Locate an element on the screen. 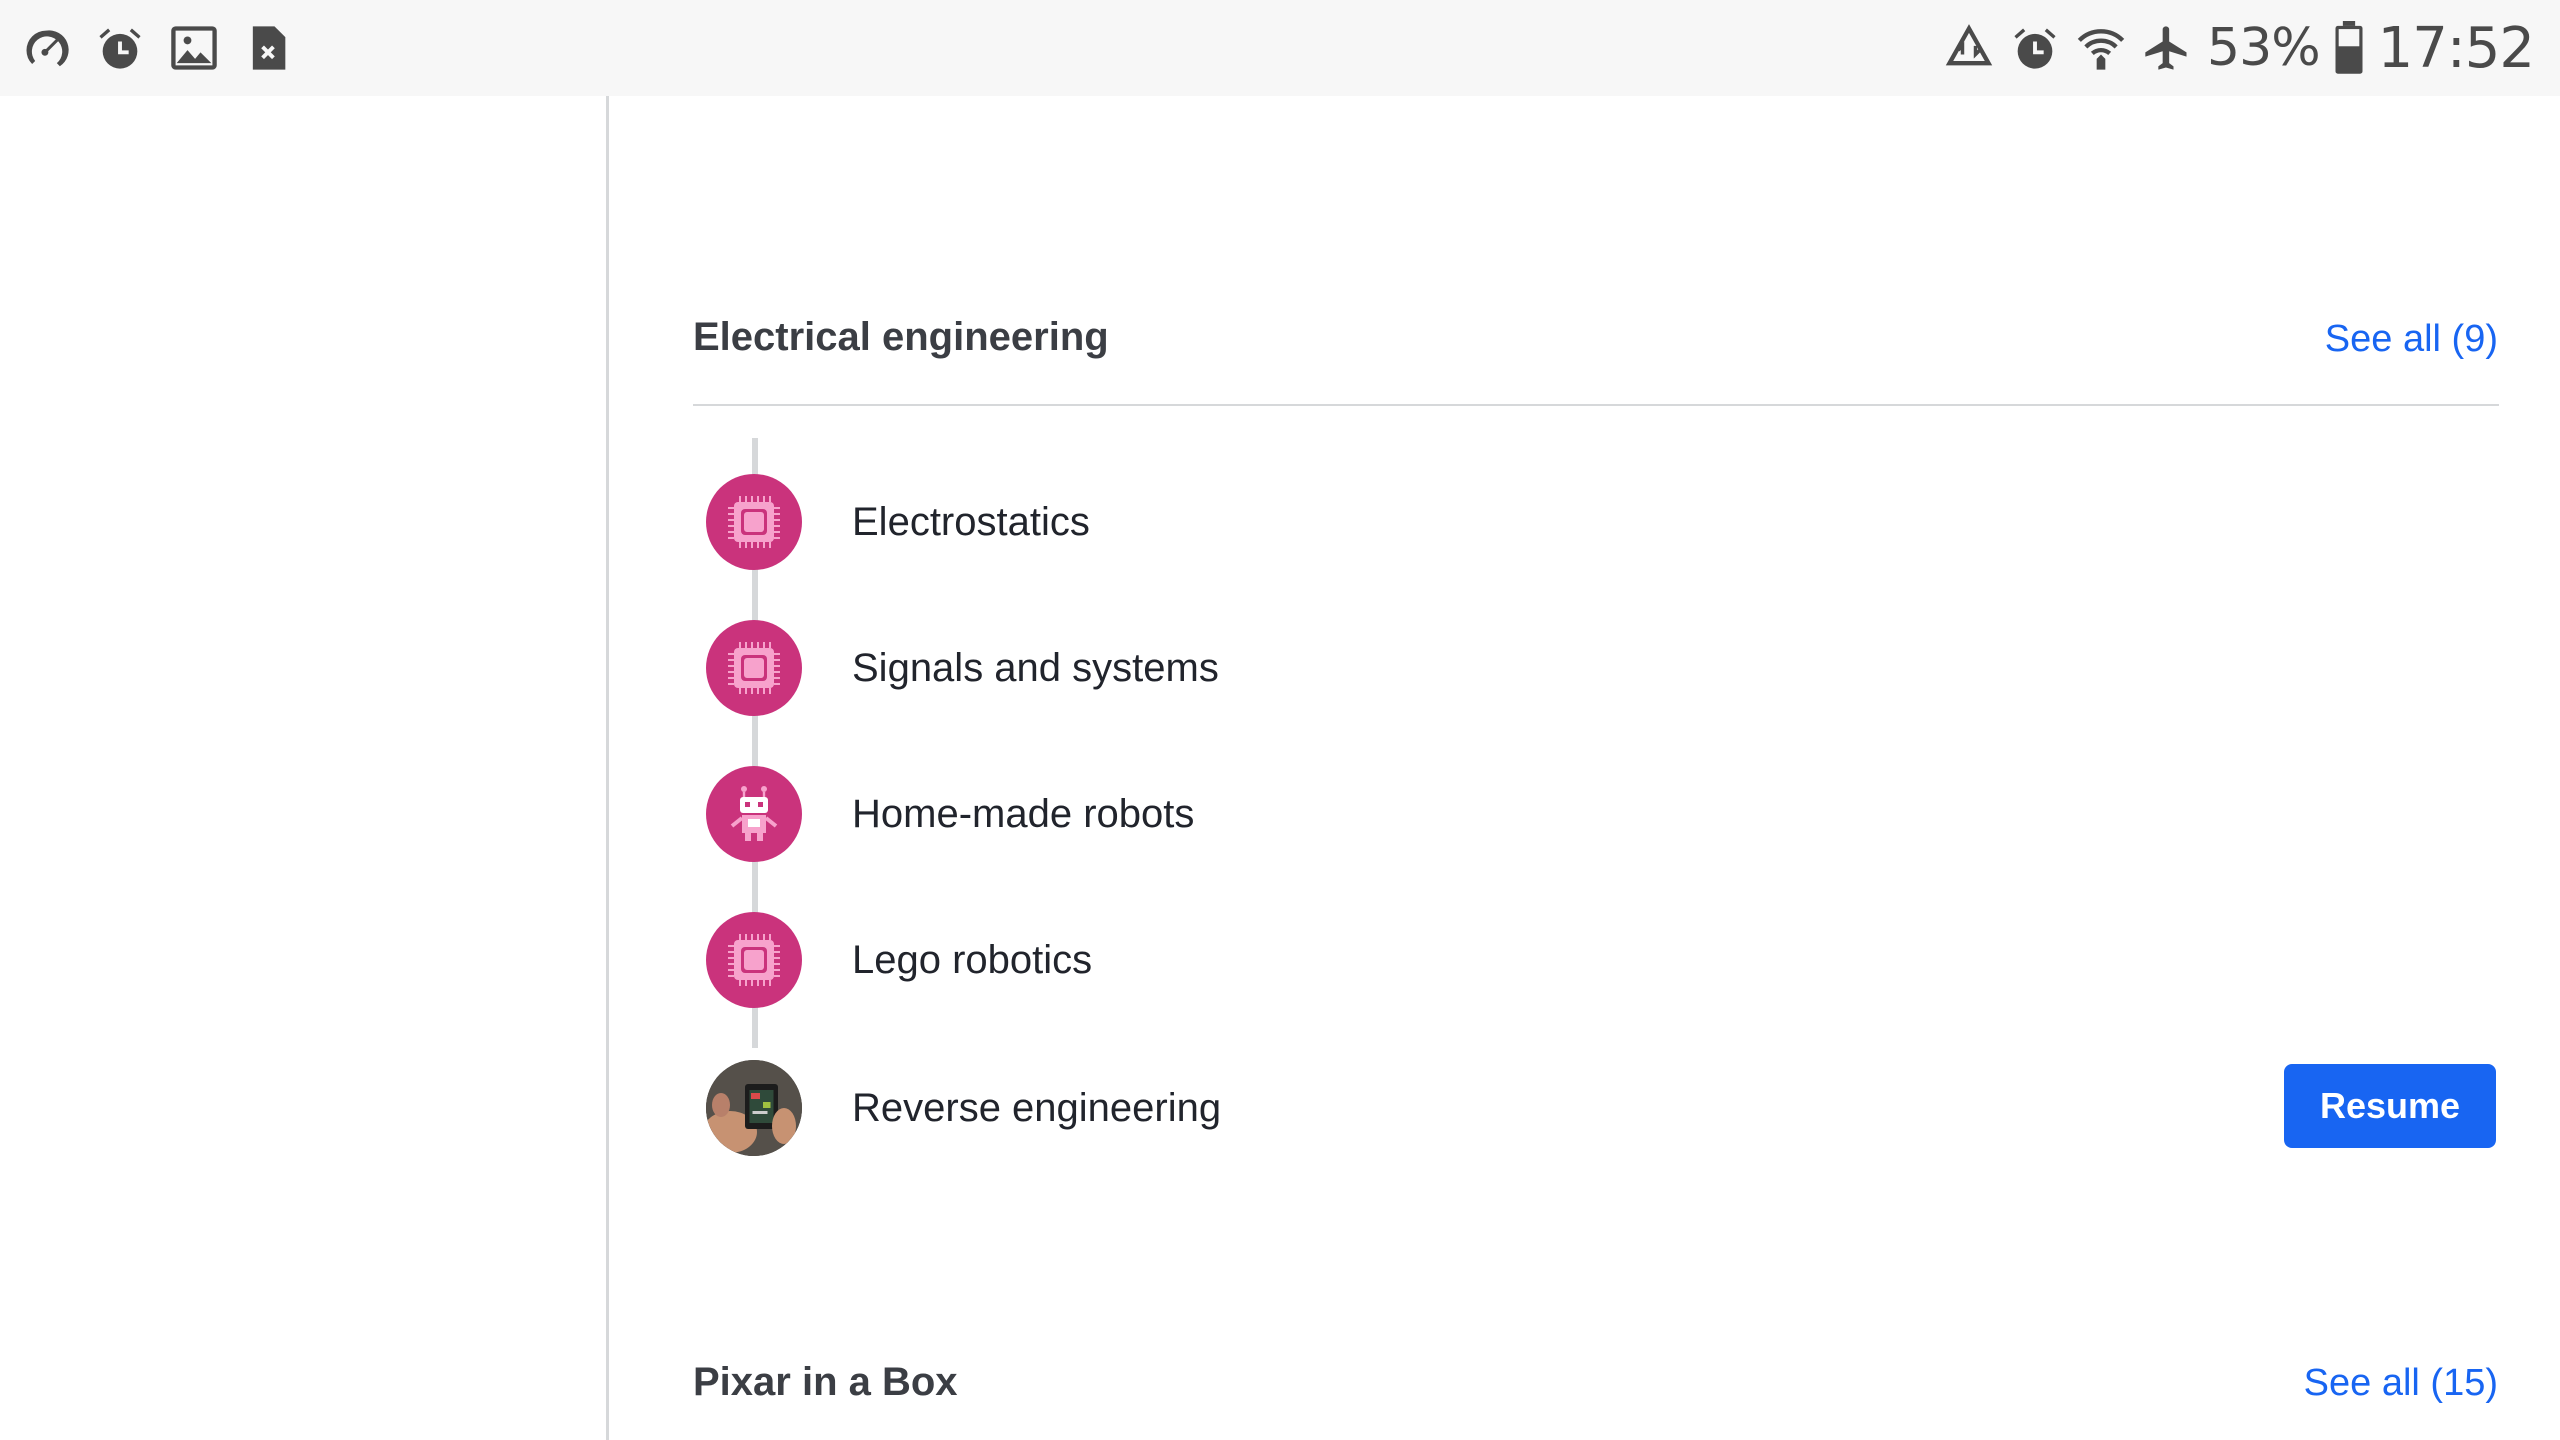 The height and width of the screenshot is (1440, 2560). speedometer-icon is located at coordinates (46, 48).